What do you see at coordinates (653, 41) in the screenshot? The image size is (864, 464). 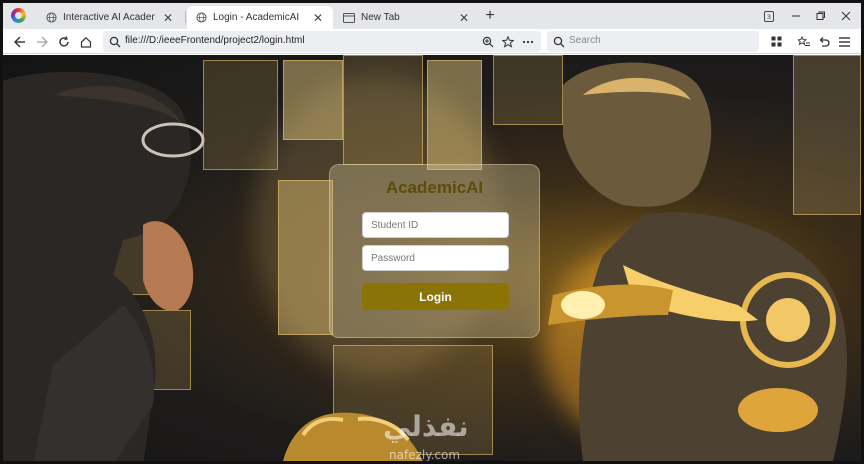 I see `search-box: Search` at bounding box center [653, 41].